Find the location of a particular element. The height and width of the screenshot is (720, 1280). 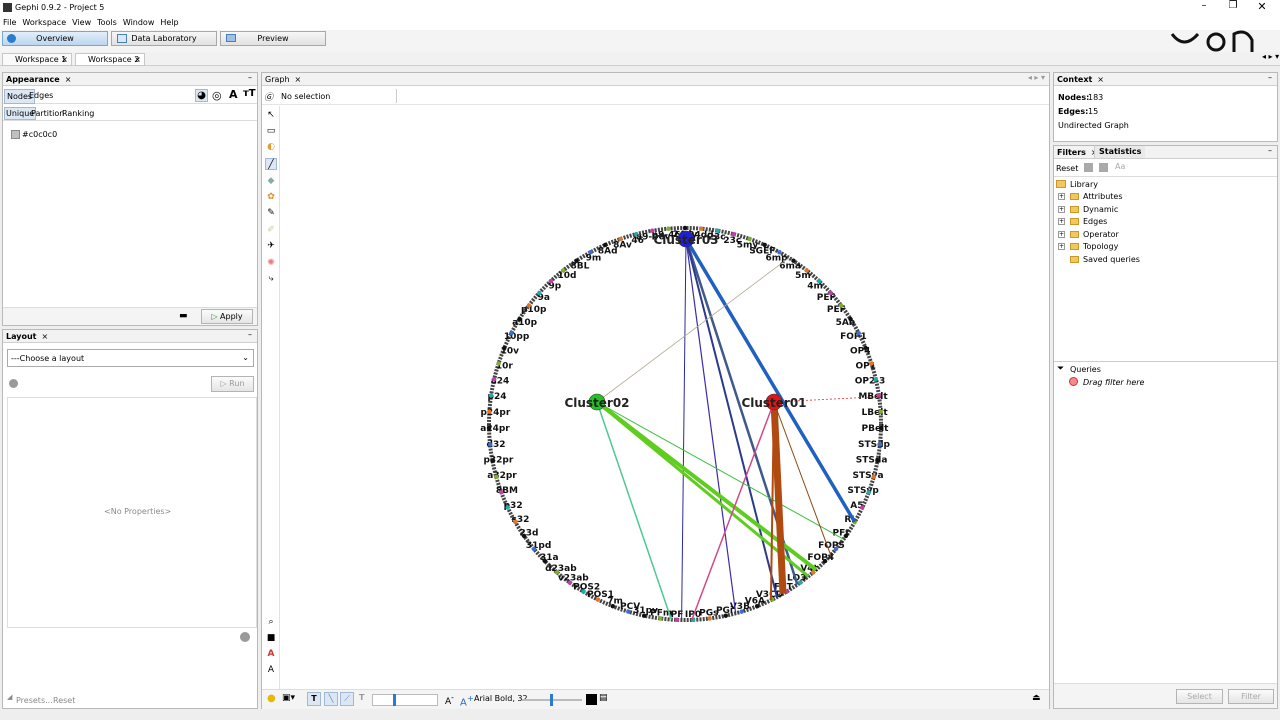

export-icon is located at coordinates (1103, 167).